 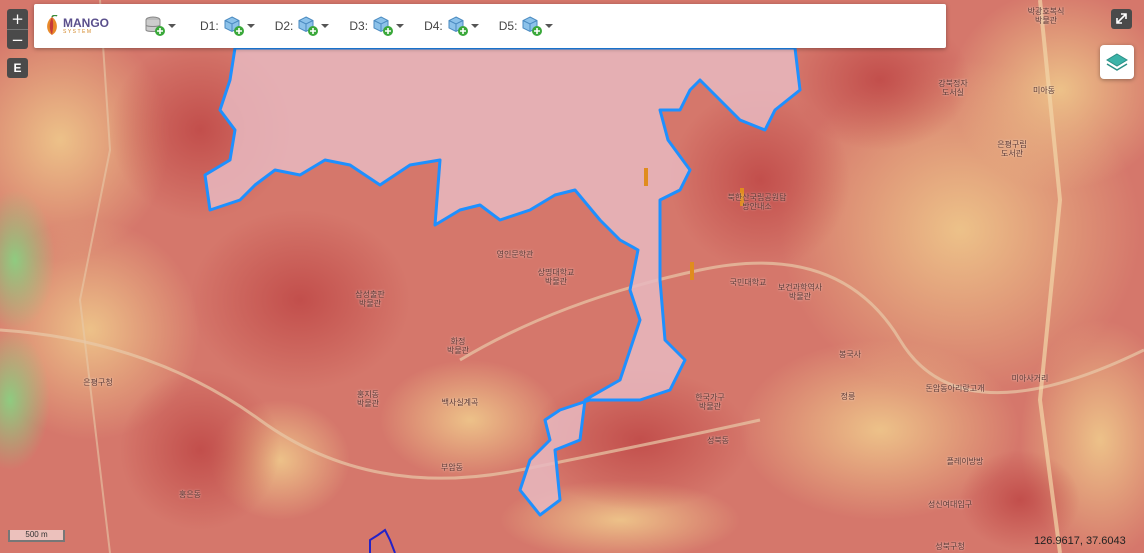 I want to click on place-label: 은평구립 도서관, so click(x=1012, y=149).